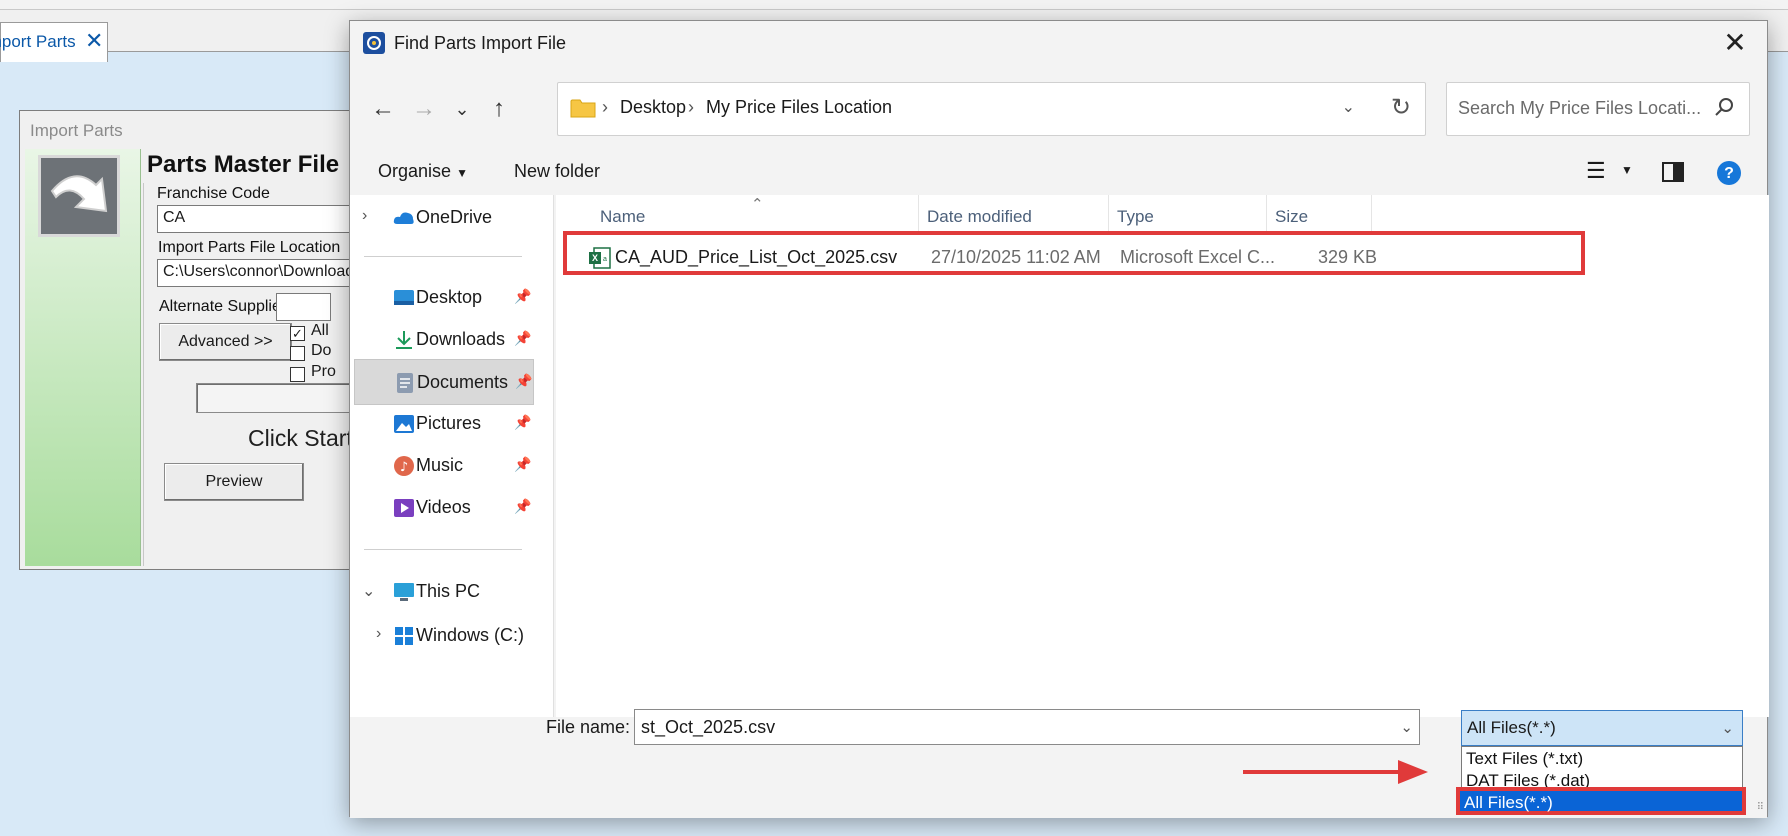 The width and height of the screenshot is (1788, 836). Describe the element at coordinates (894, 5) in the screenshot. I see `app-top-bar` at that location.